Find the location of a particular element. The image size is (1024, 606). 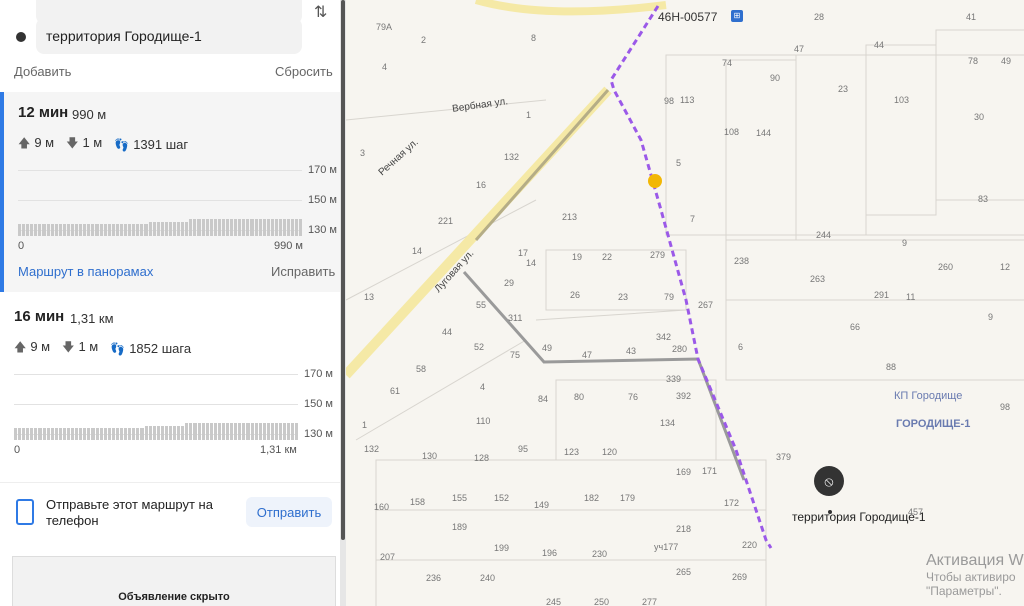

add-point-link: Добавить is located at coordinates (42, 71).